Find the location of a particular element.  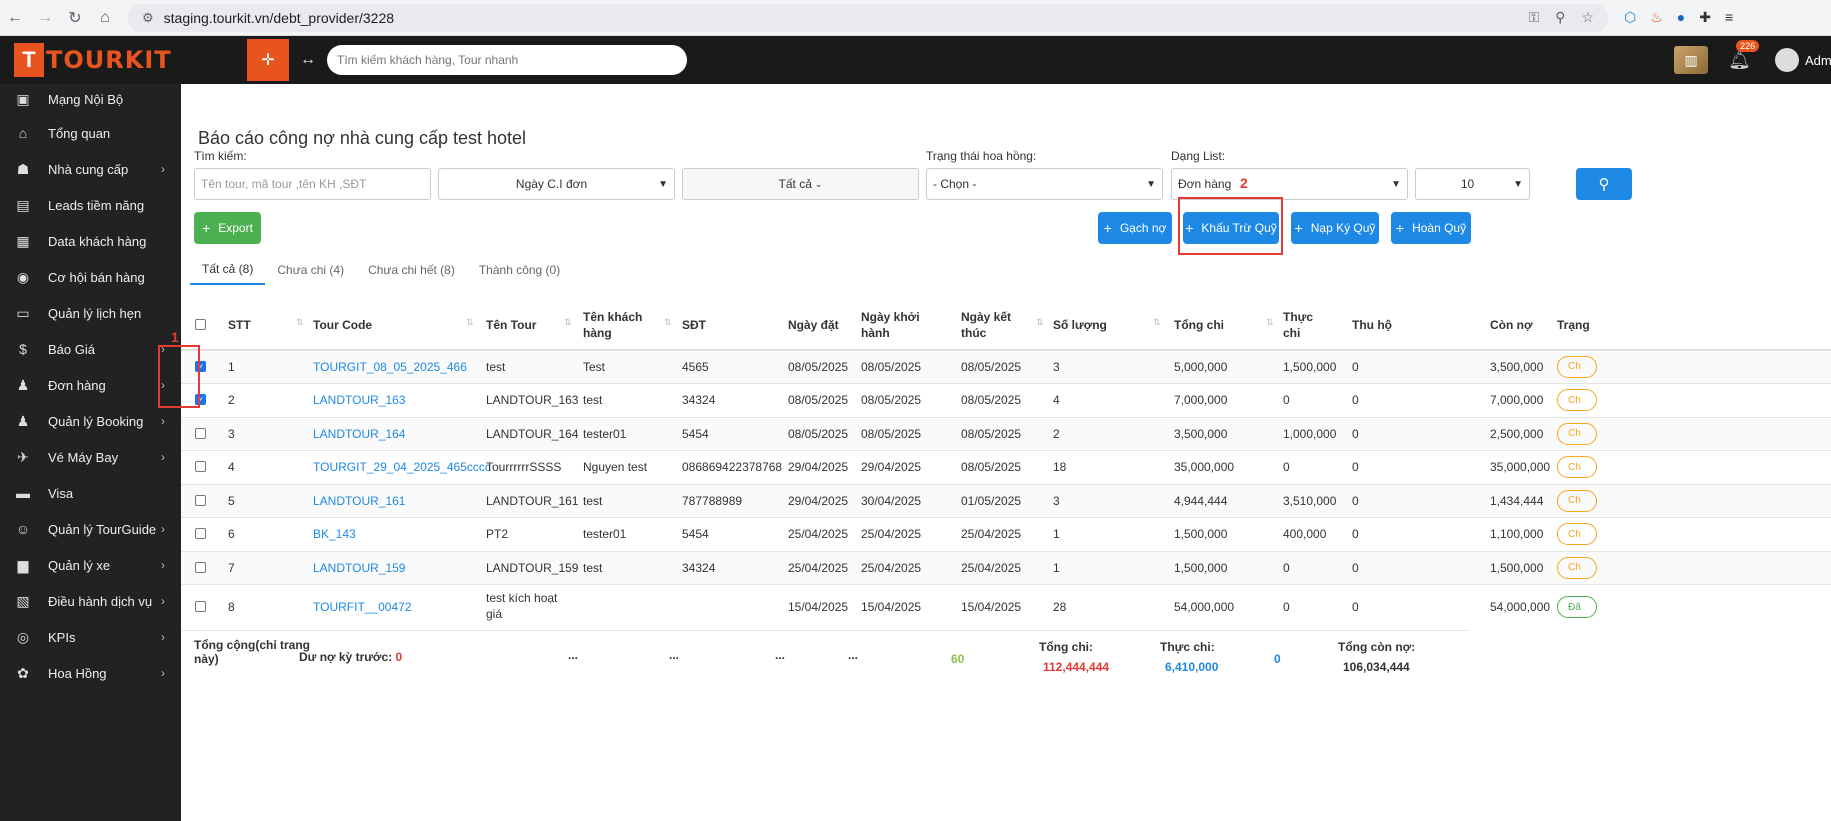

column-header-khoi: Ngày khởi hành is located at coordinates (890, 325).